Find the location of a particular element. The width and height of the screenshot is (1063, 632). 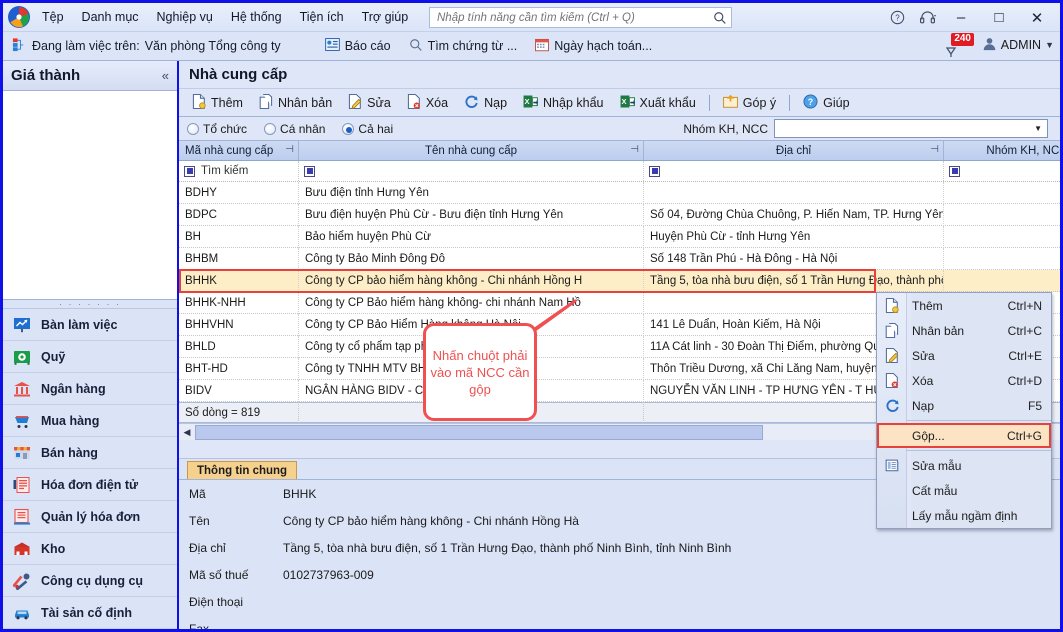

table-row: BDHY Bưu điện tỉnh Hưng Yên is located at coordinates (619, 192).